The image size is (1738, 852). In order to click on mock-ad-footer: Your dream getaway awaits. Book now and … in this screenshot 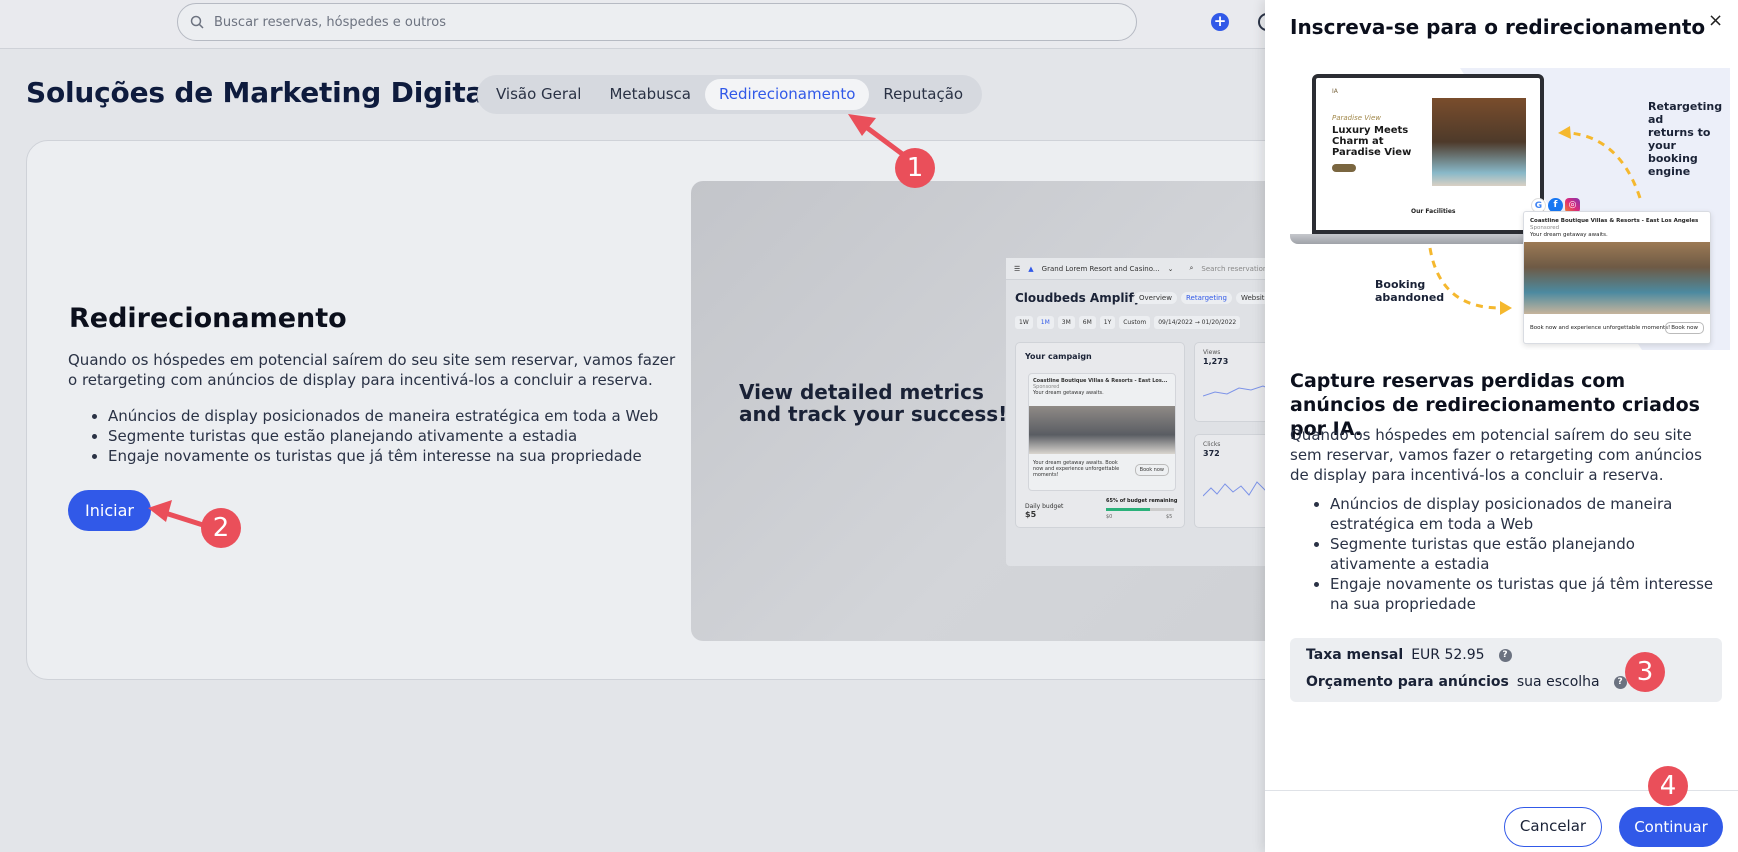, I will do `click(1076, 469)`.